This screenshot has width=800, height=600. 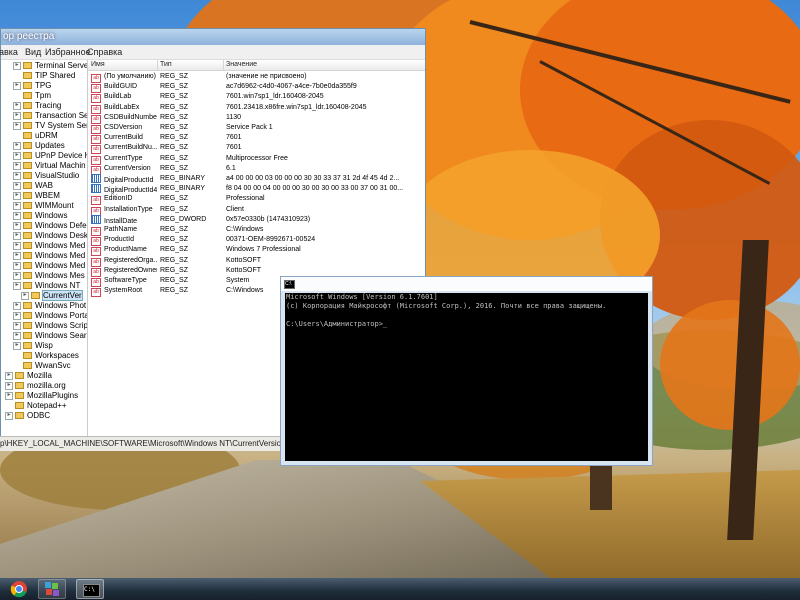 I want to click on tree-item: ▸ WBEM, so click(x=36, y=196).